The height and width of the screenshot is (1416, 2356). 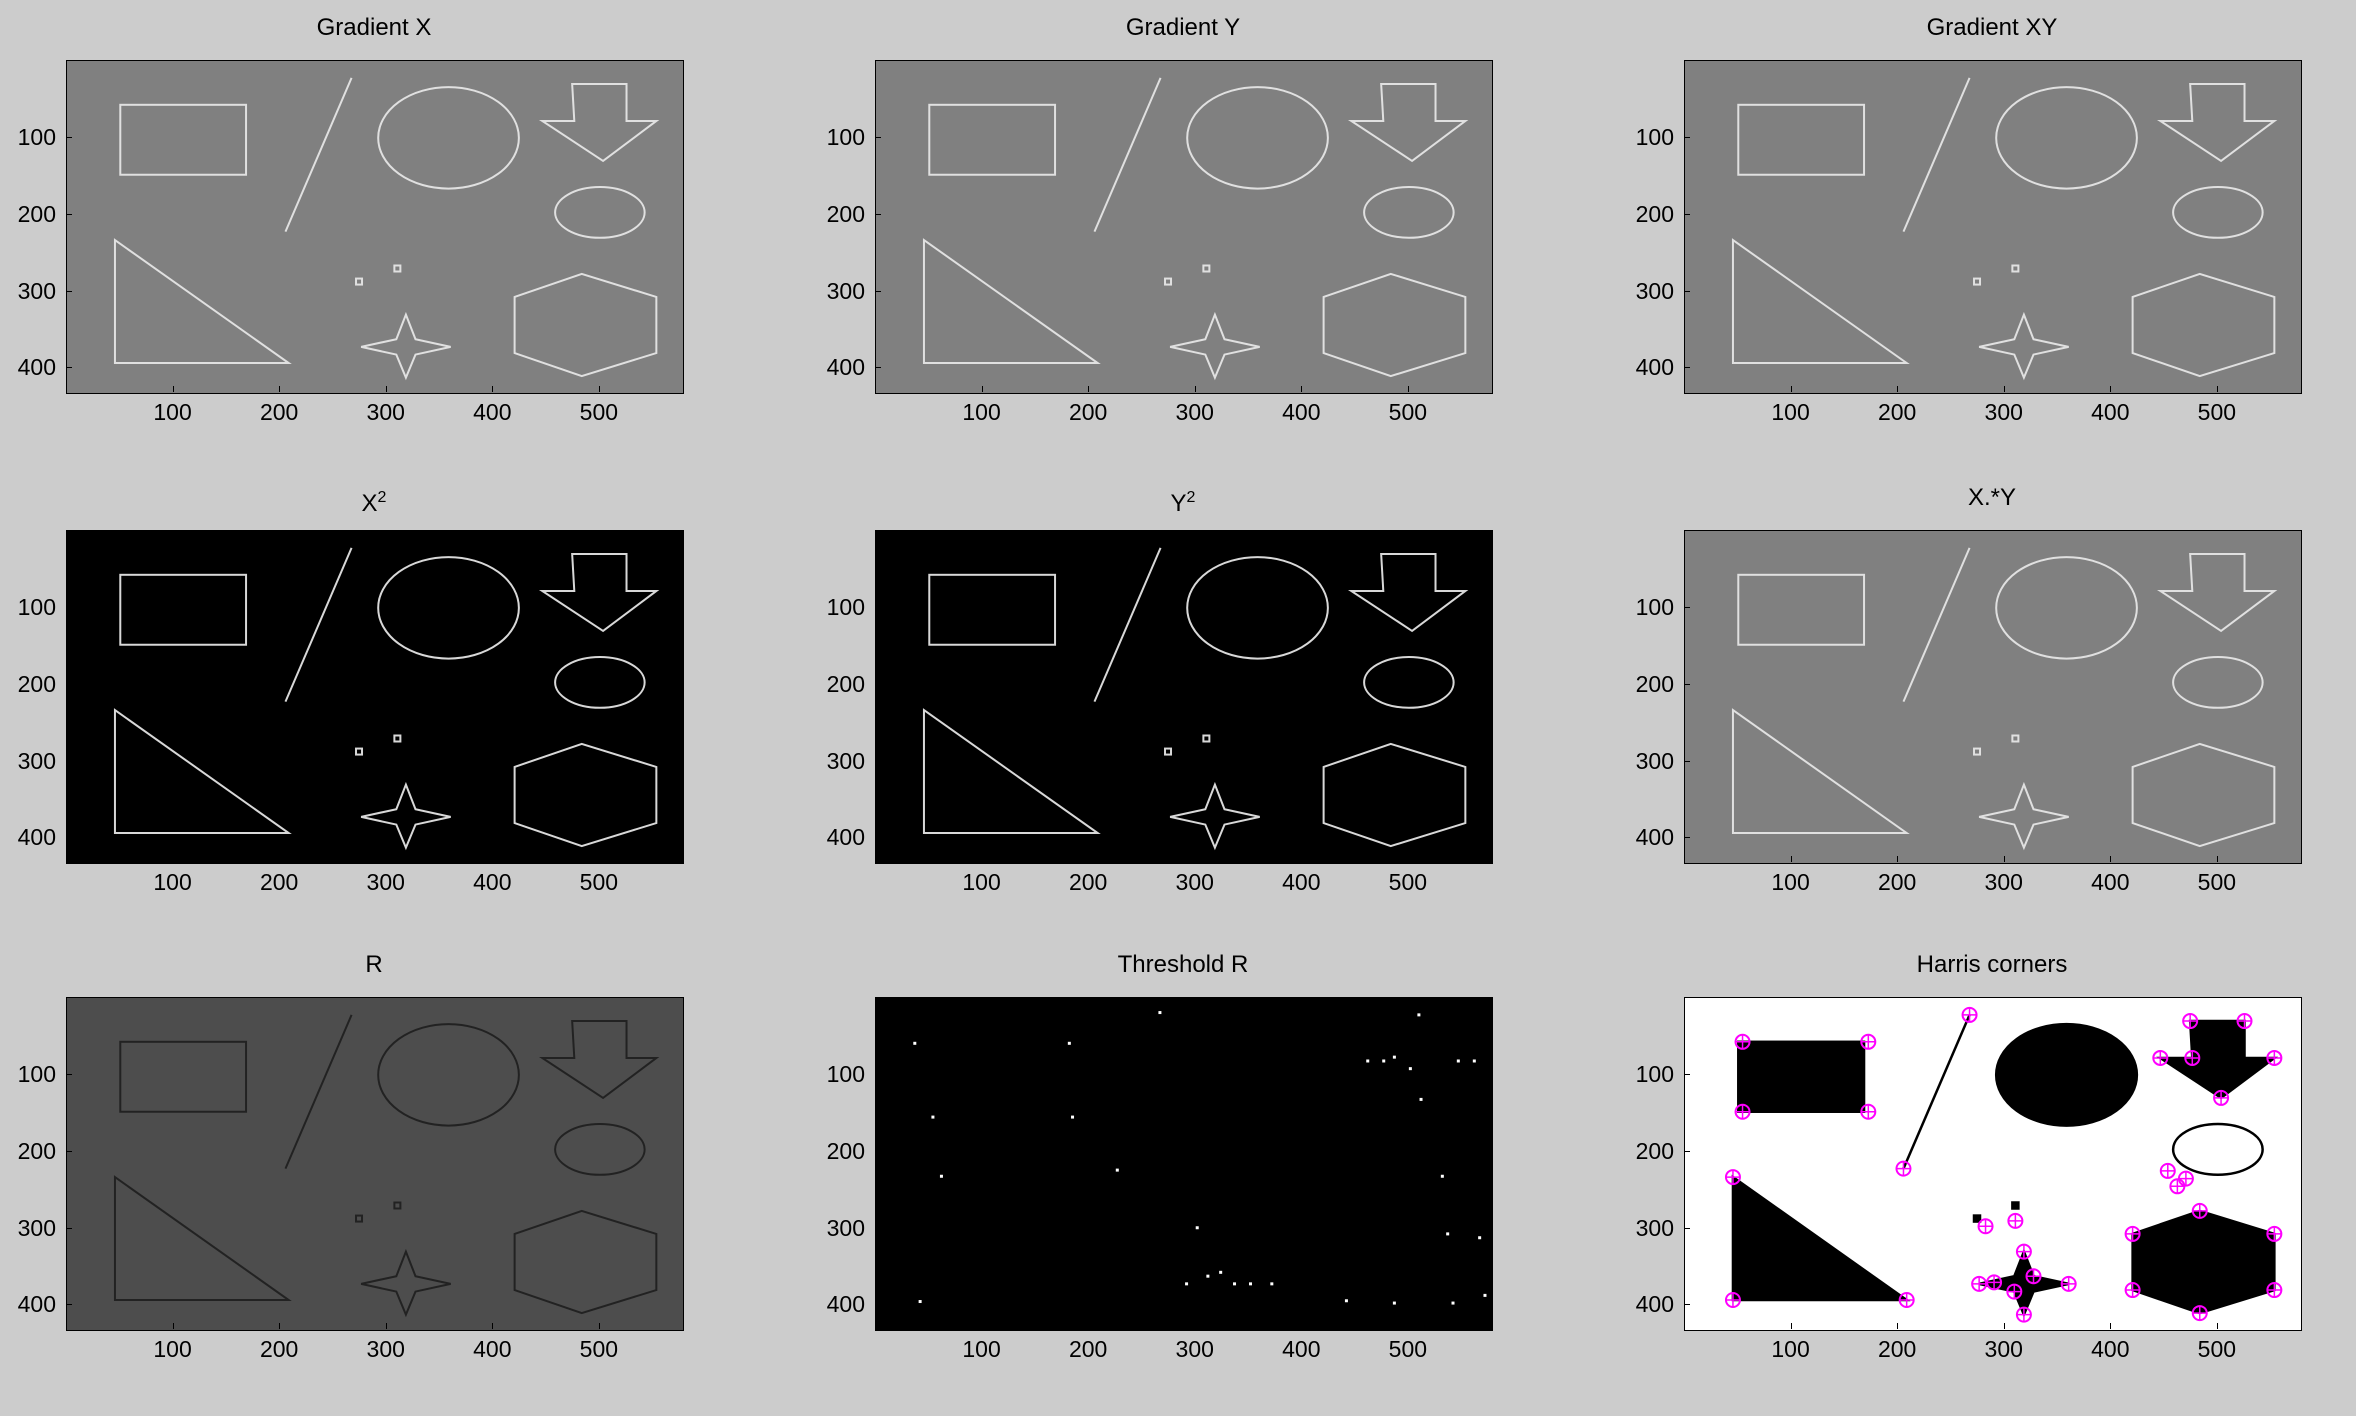 What do you see at coordinates (1962, 701) in the screenshot?
I see `axes-panel-xy: X.*Y 100 200 300 400 100 200 300 400 500` at bounding box center [1962, 701].